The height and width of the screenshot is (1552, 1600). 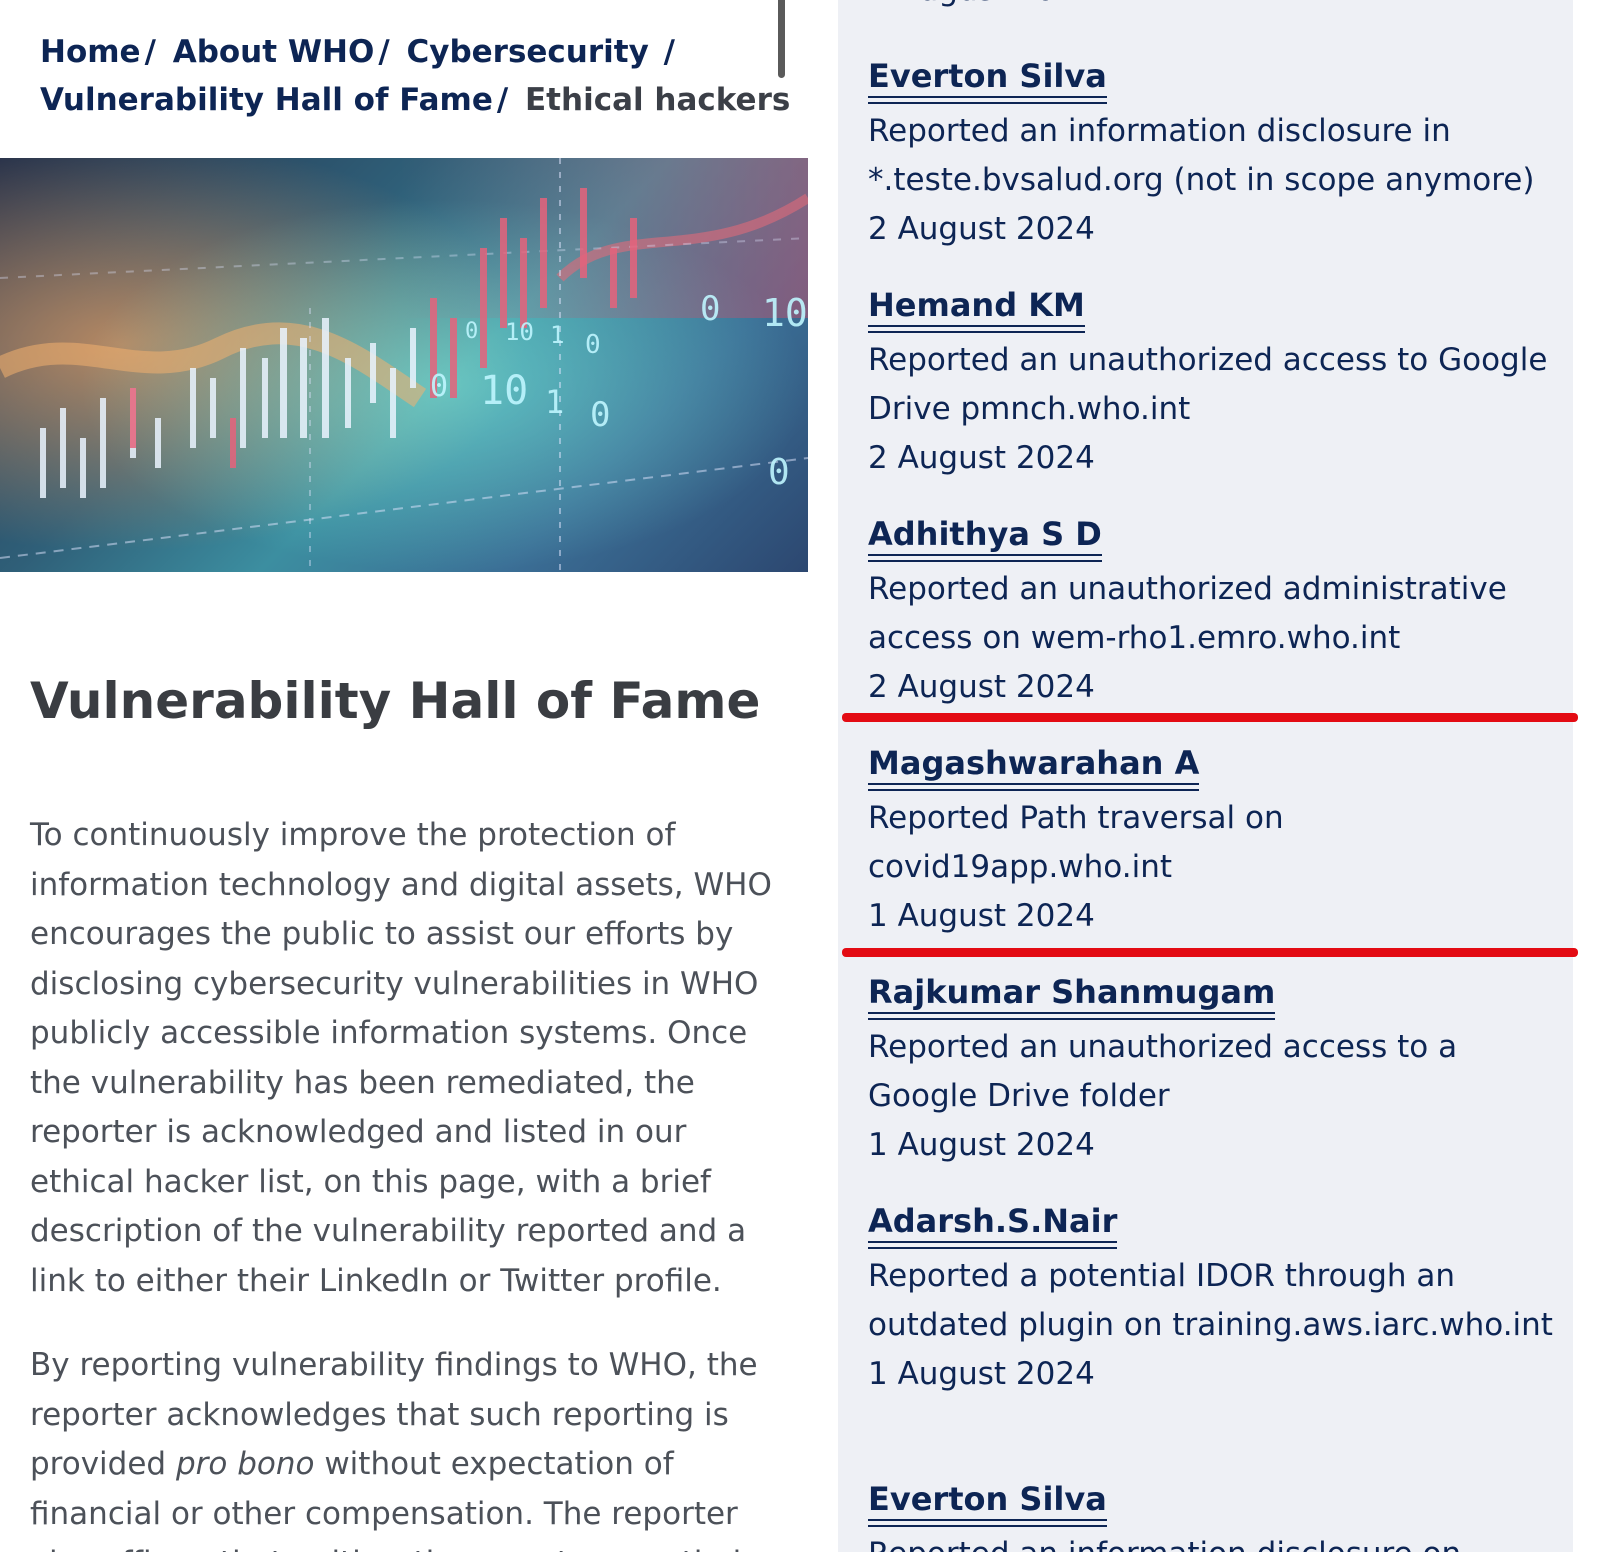 I want to click on hacker-name-link: Hemand KM, so click(x=976, y=306).